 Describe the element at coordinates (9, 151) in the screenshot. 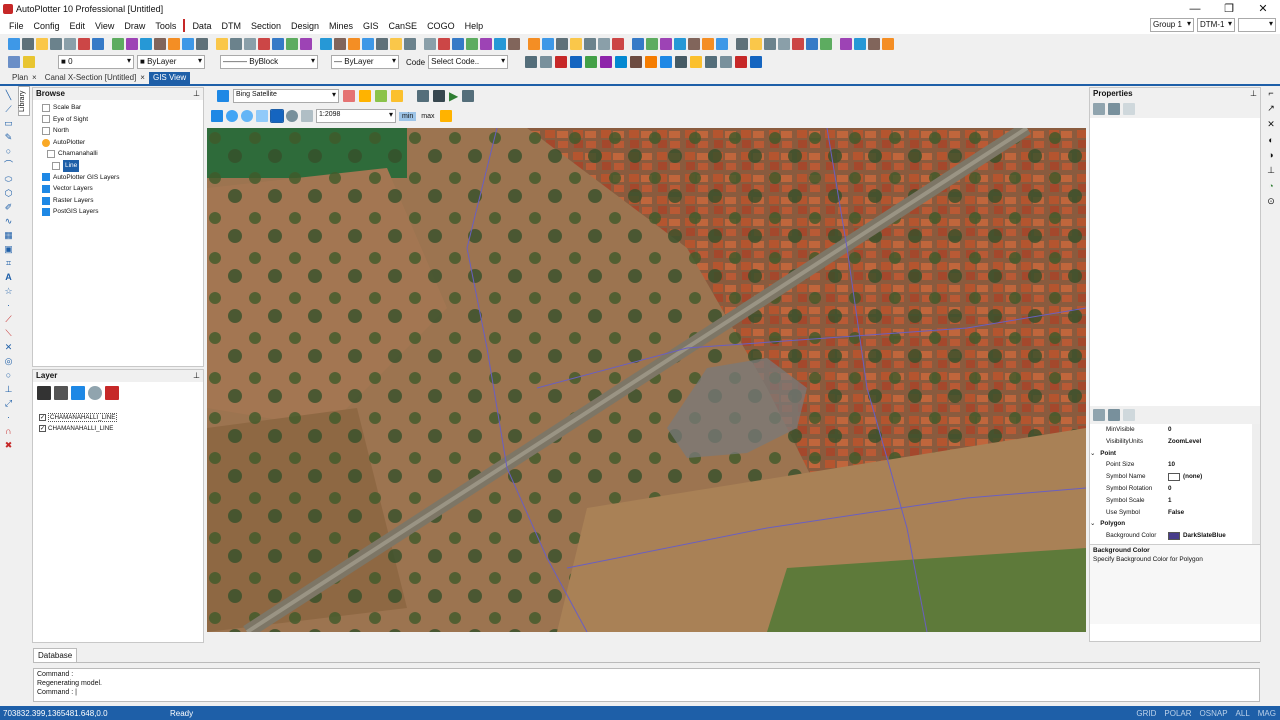

I see `circle-tool-icon: ○` at that location.